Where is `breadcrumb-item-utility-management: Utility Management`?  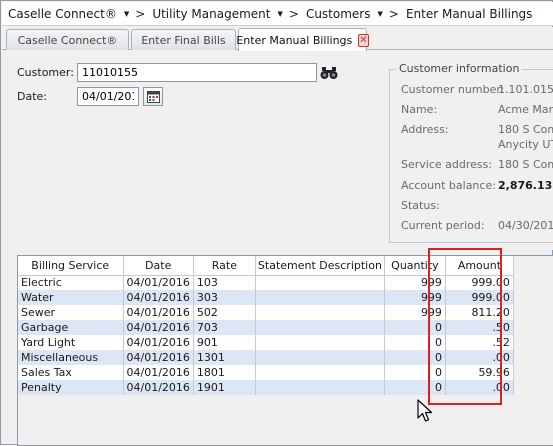
breadcrumb-item-utility-management: Utility Management is located at coordinates (211, 14).